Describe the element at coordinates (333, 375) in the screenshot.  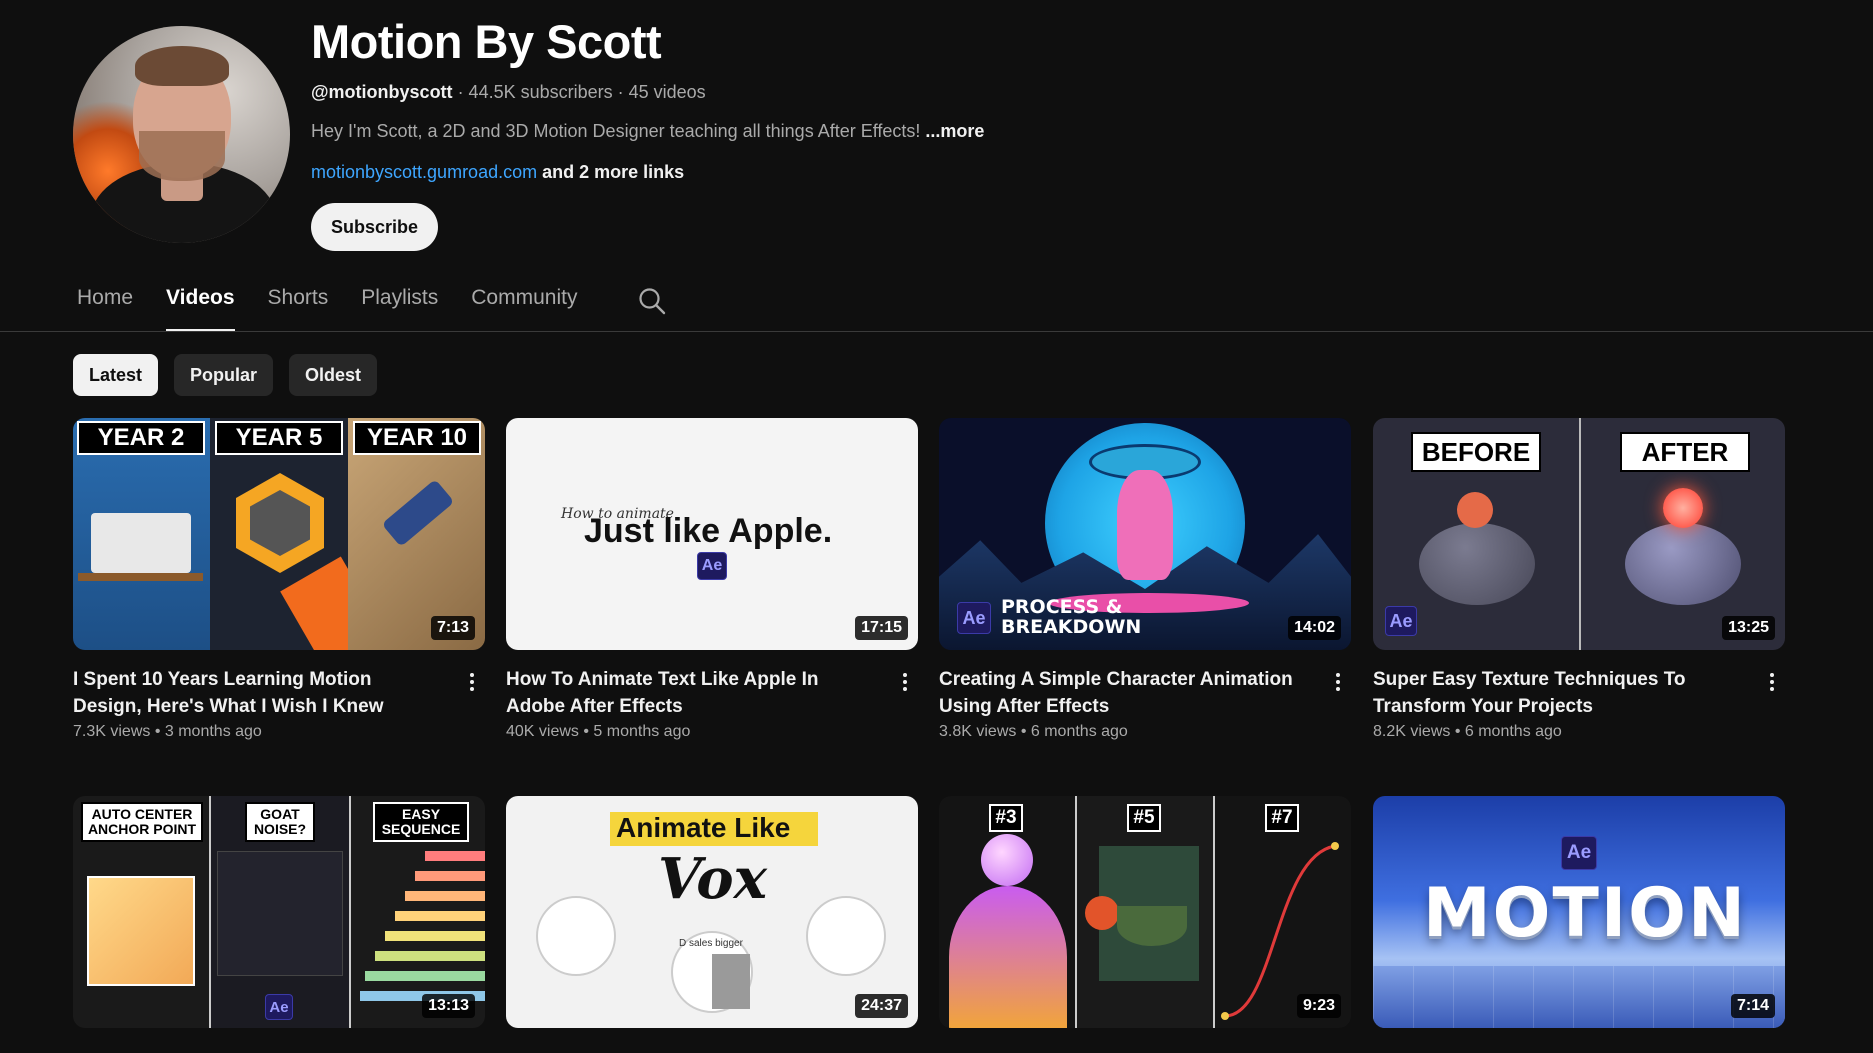
I see `chip-oldest: Oldest` at that location.